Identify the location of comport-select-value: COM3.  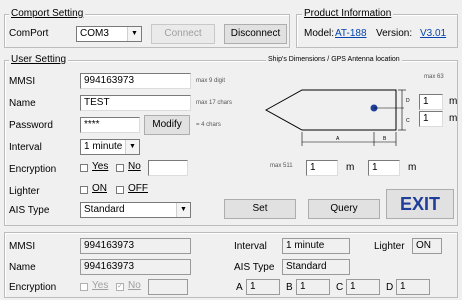
(94, 33).